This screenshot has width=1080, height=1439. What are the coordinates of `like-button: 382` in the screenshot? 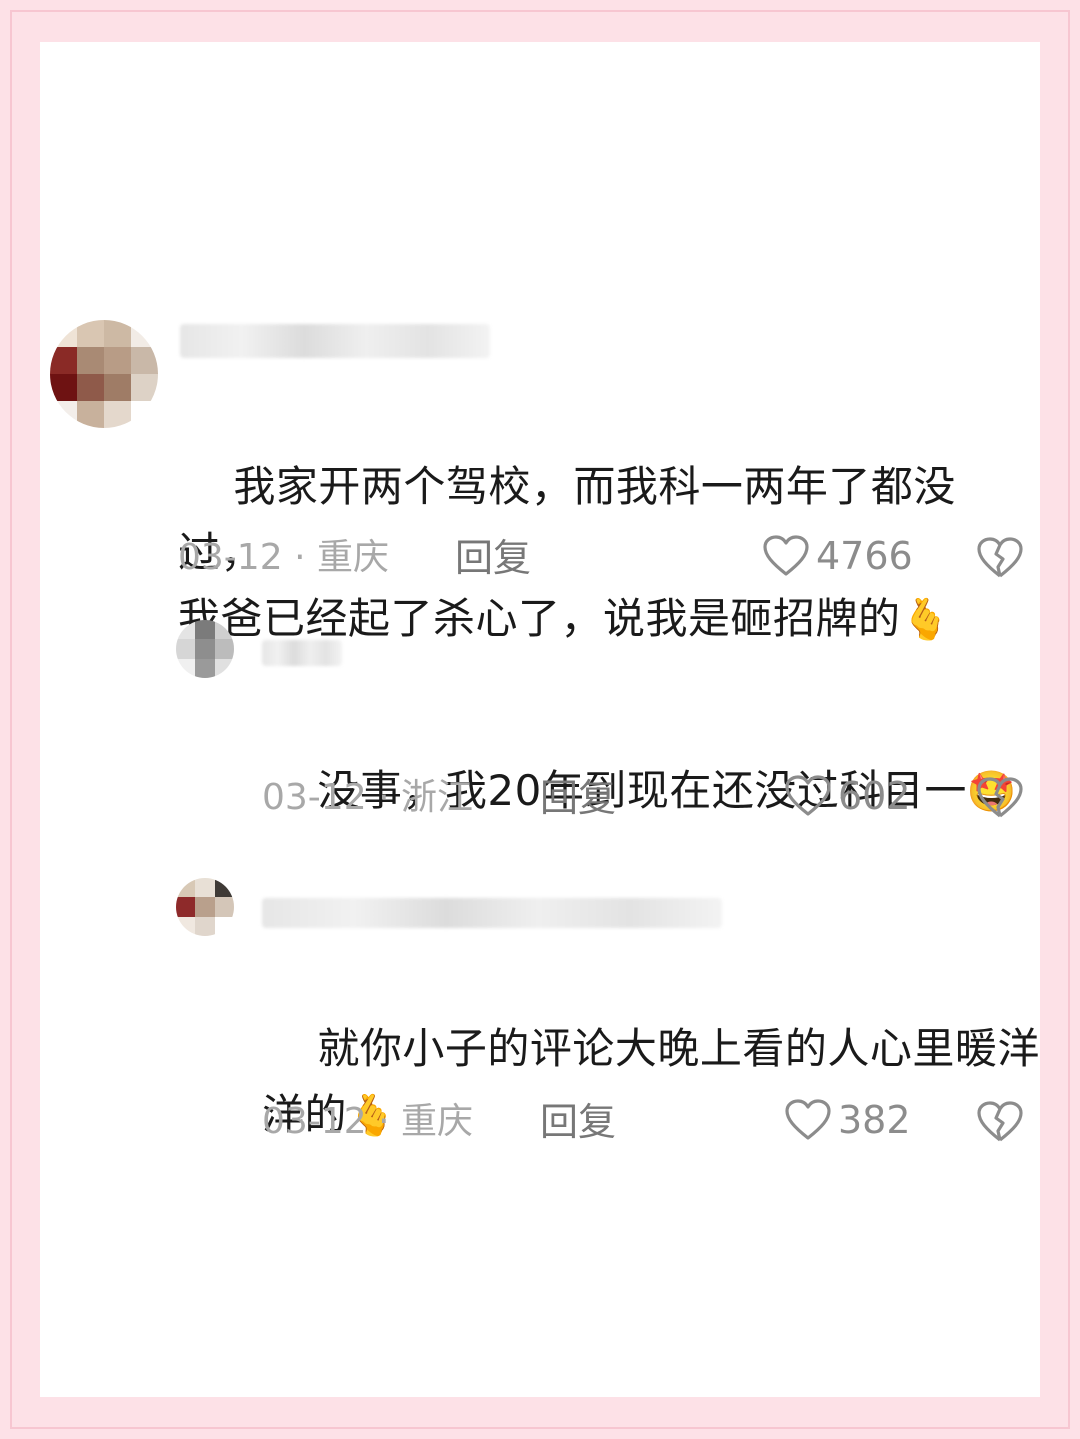 It's located at (847, 1120).